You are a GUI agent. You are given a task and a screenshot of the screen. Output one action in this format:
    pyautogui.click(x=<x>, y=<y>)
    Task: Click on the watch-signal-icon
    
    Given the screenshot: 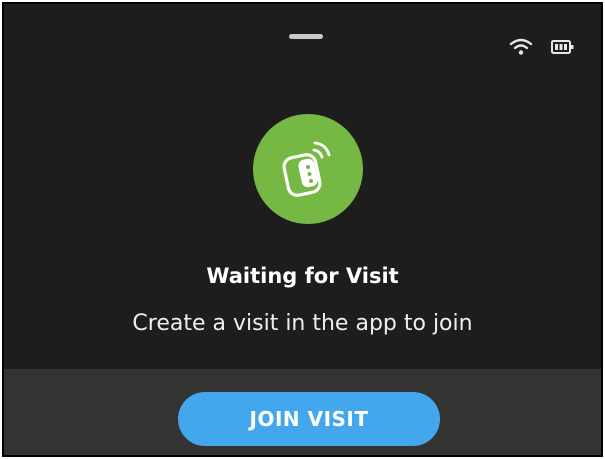 What is the action you would take?
    pyautogui.click(x=308, y=169)
    